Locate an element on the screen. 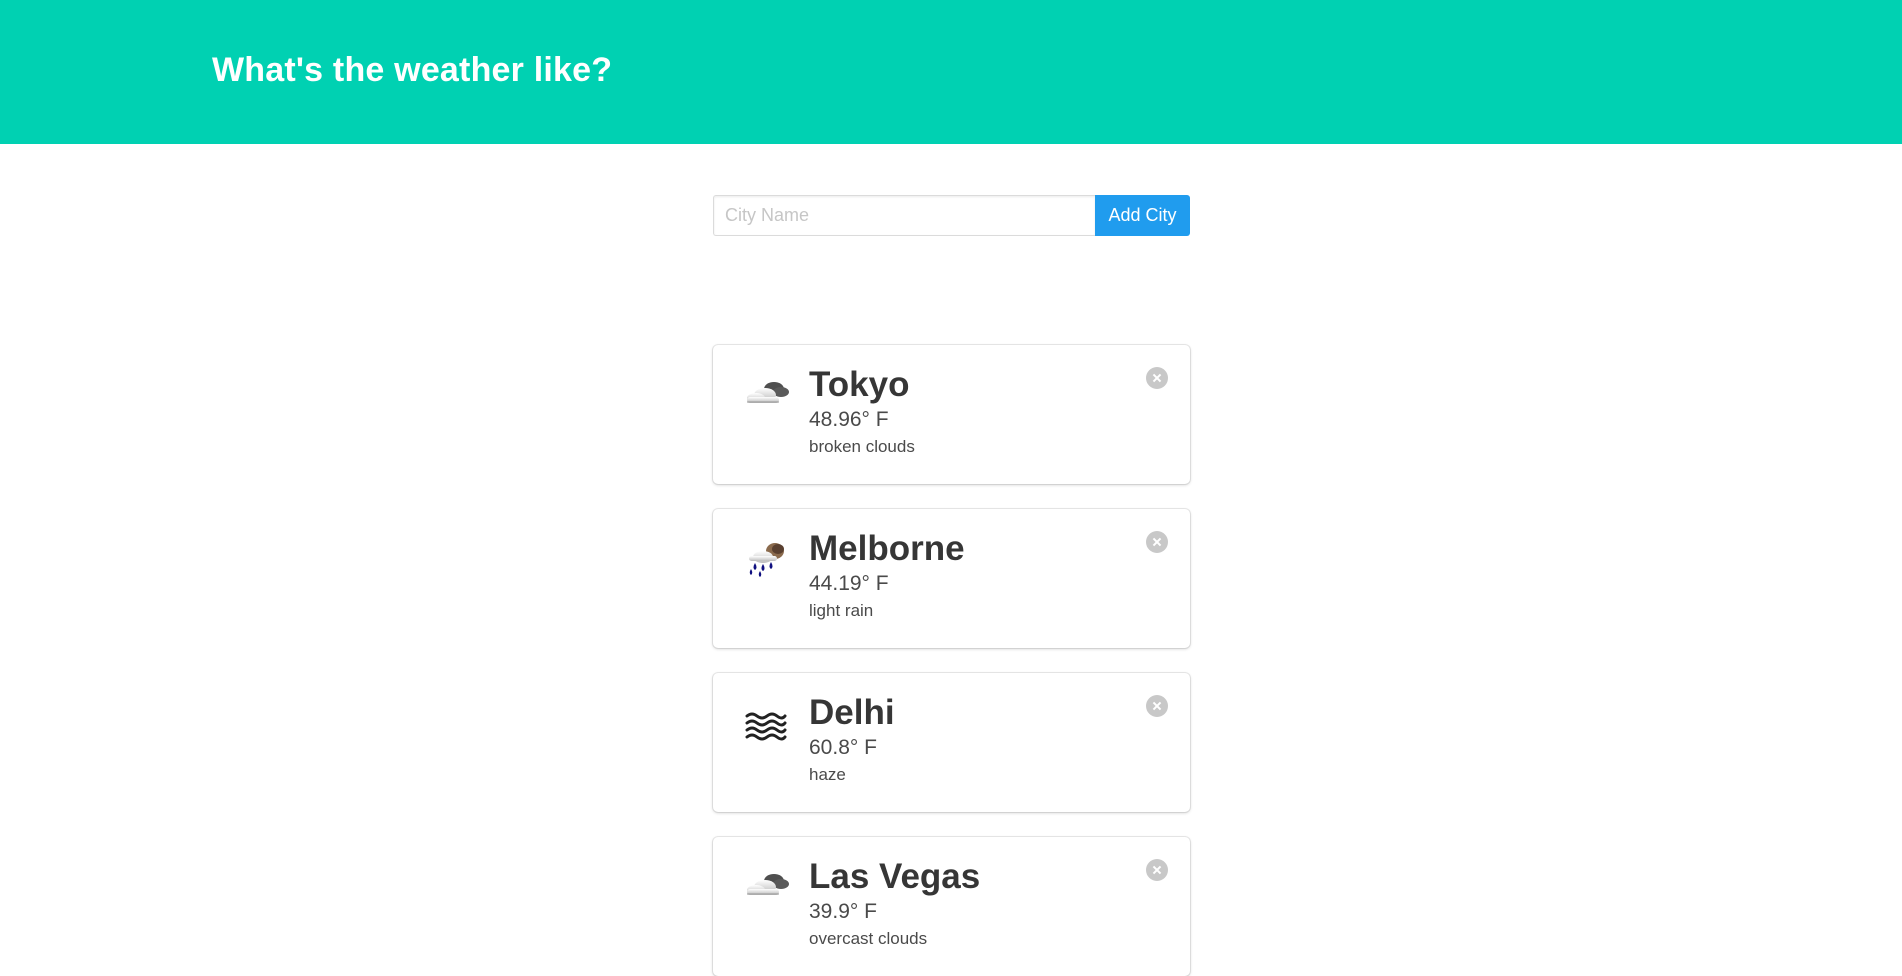  city-description: haze is located at coordinates (827, 774).